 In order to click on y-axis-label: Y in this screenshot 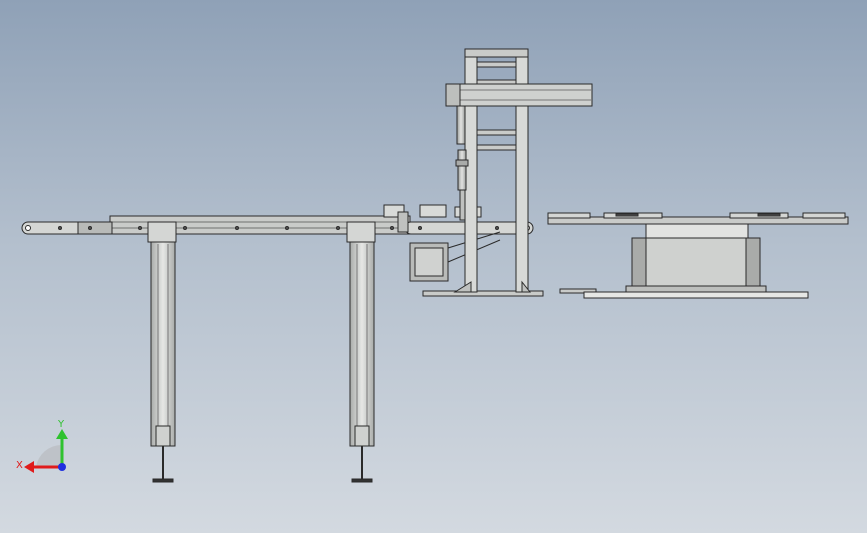, I will do `click(61, 424)`.